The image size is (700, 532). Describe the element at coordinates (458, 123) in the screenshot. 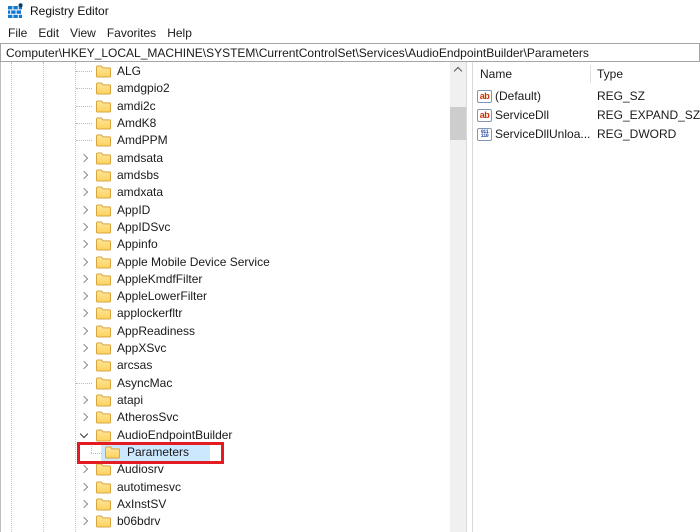

I see `scrollbar-thumb` at that location.